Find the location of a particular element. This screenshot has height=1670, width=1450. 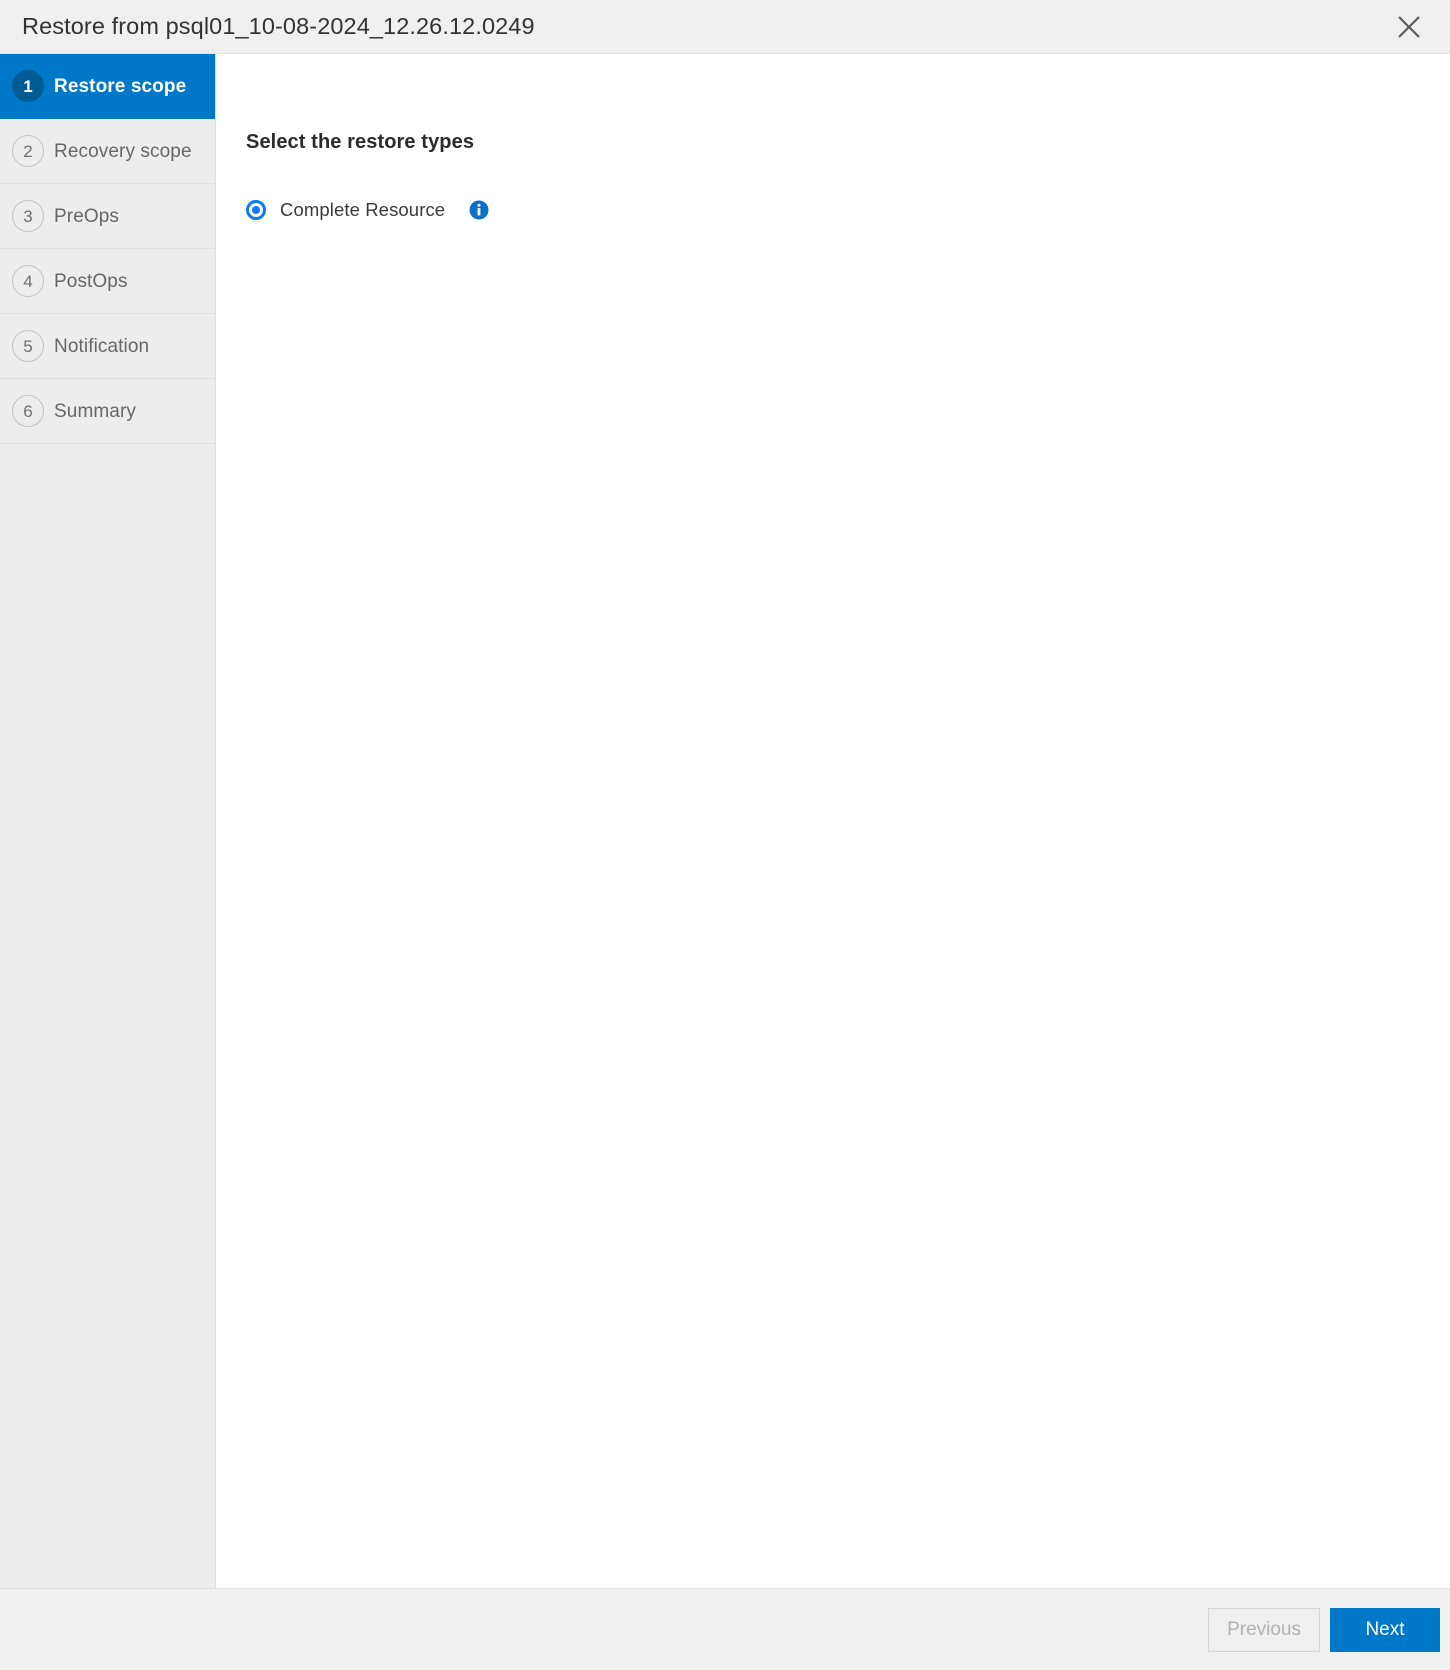

sidebar-item-label: PreOps is located at coordinates (87, 216).